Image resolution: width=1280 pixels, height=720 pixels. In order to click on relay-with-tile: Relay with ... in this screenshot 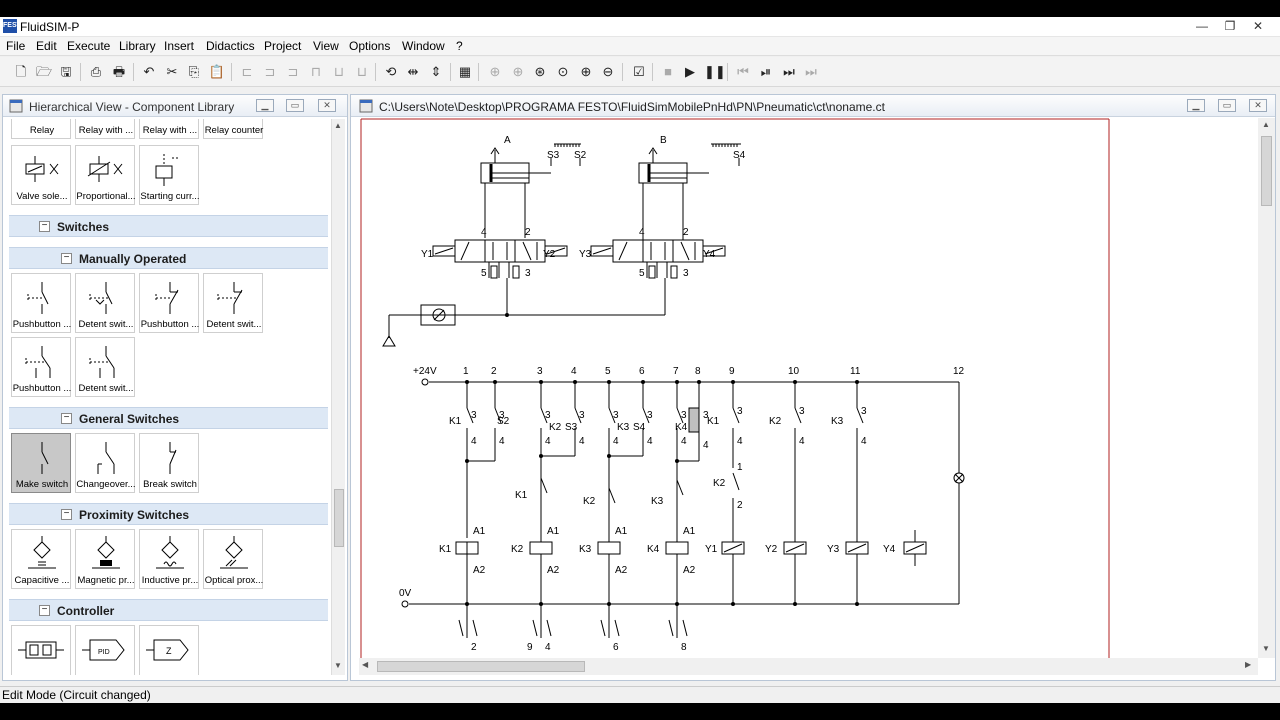, I will do `click(105, 129)`.